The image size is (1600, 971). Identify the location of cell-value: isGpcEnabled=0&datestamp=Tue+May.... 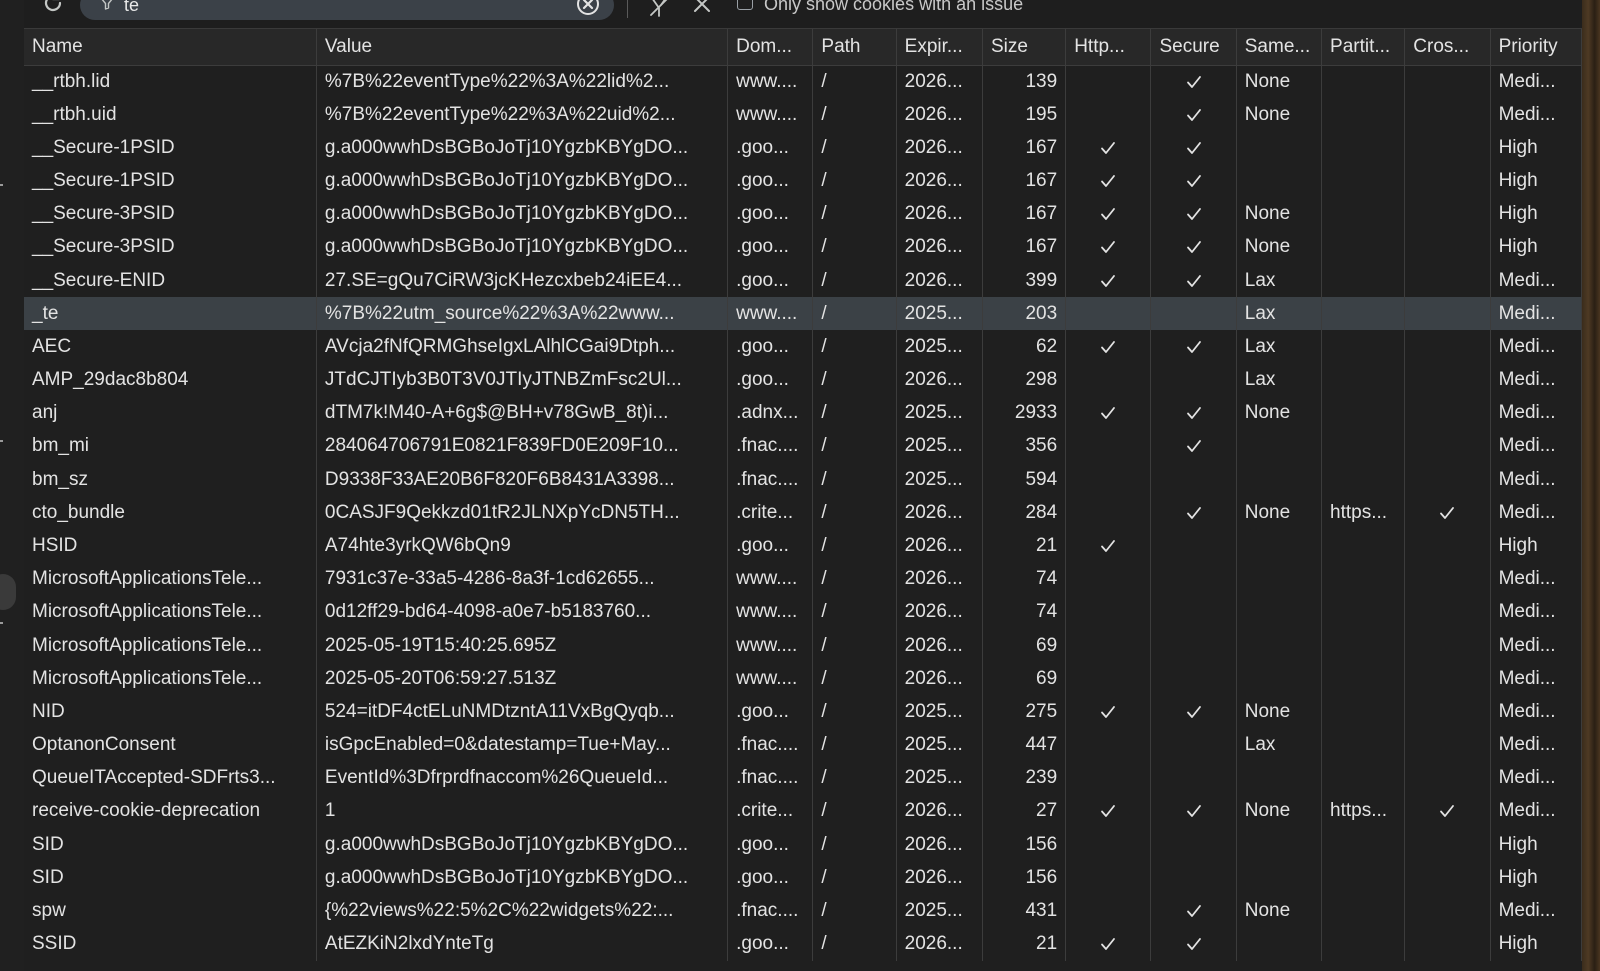
(522, 745).